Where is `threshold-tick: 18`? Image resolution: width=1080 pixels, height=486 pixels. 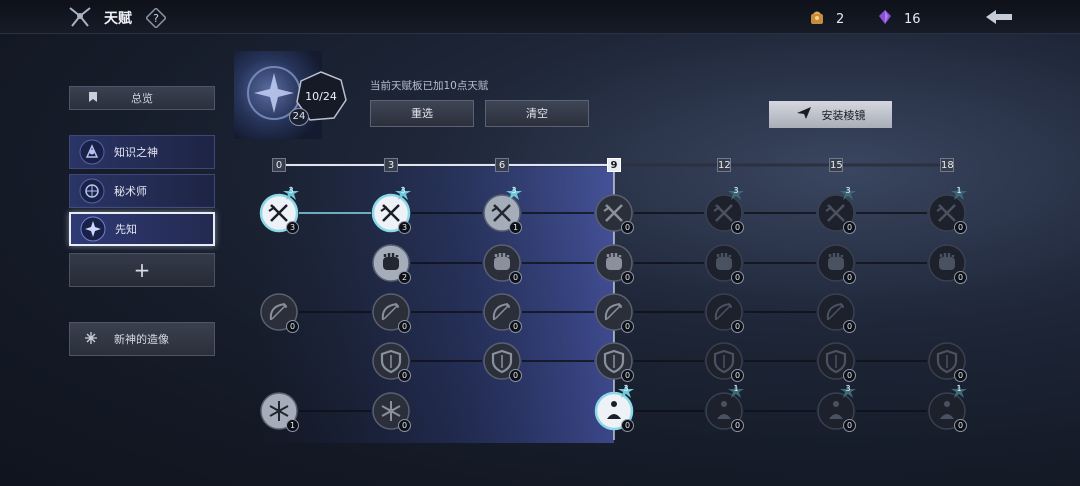 threshold-tick: 18 is located at coordinates (947, 165).